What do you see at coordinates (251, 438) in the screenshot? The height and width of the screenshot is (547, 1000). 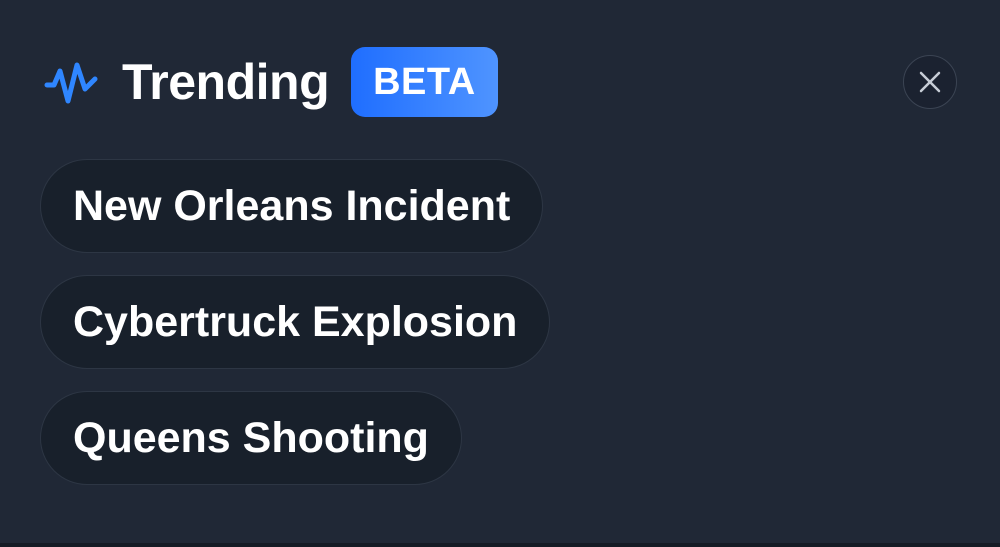 I see `trending-topic-queens-shooting: Queens Shooting` at bounding box center [251, 438].